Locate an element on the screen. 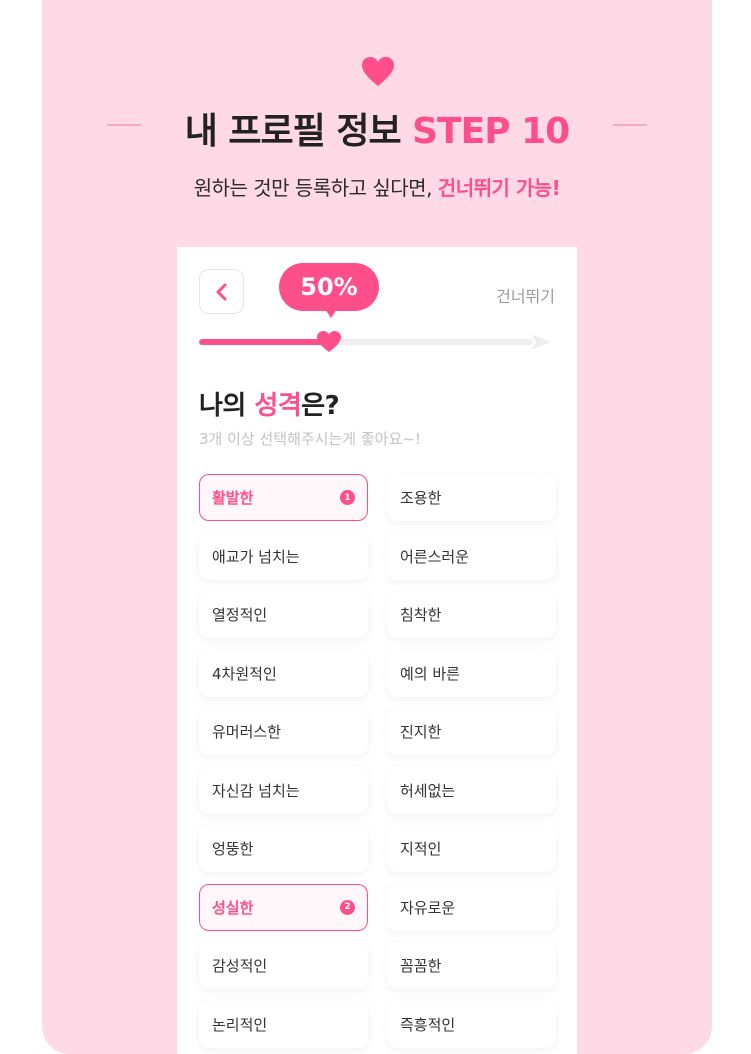 The height and width of the screenshot is (1054, 751). option-label: 침착한 is located at coordinates (421, 615).